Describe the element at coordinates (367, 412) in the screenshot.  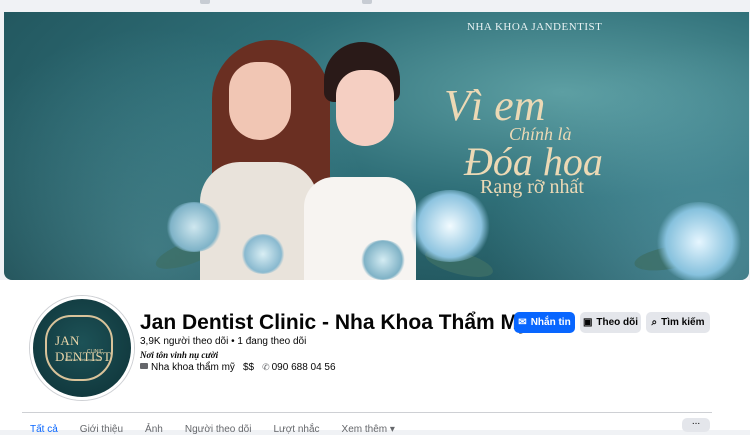
I see `divider` at that location.